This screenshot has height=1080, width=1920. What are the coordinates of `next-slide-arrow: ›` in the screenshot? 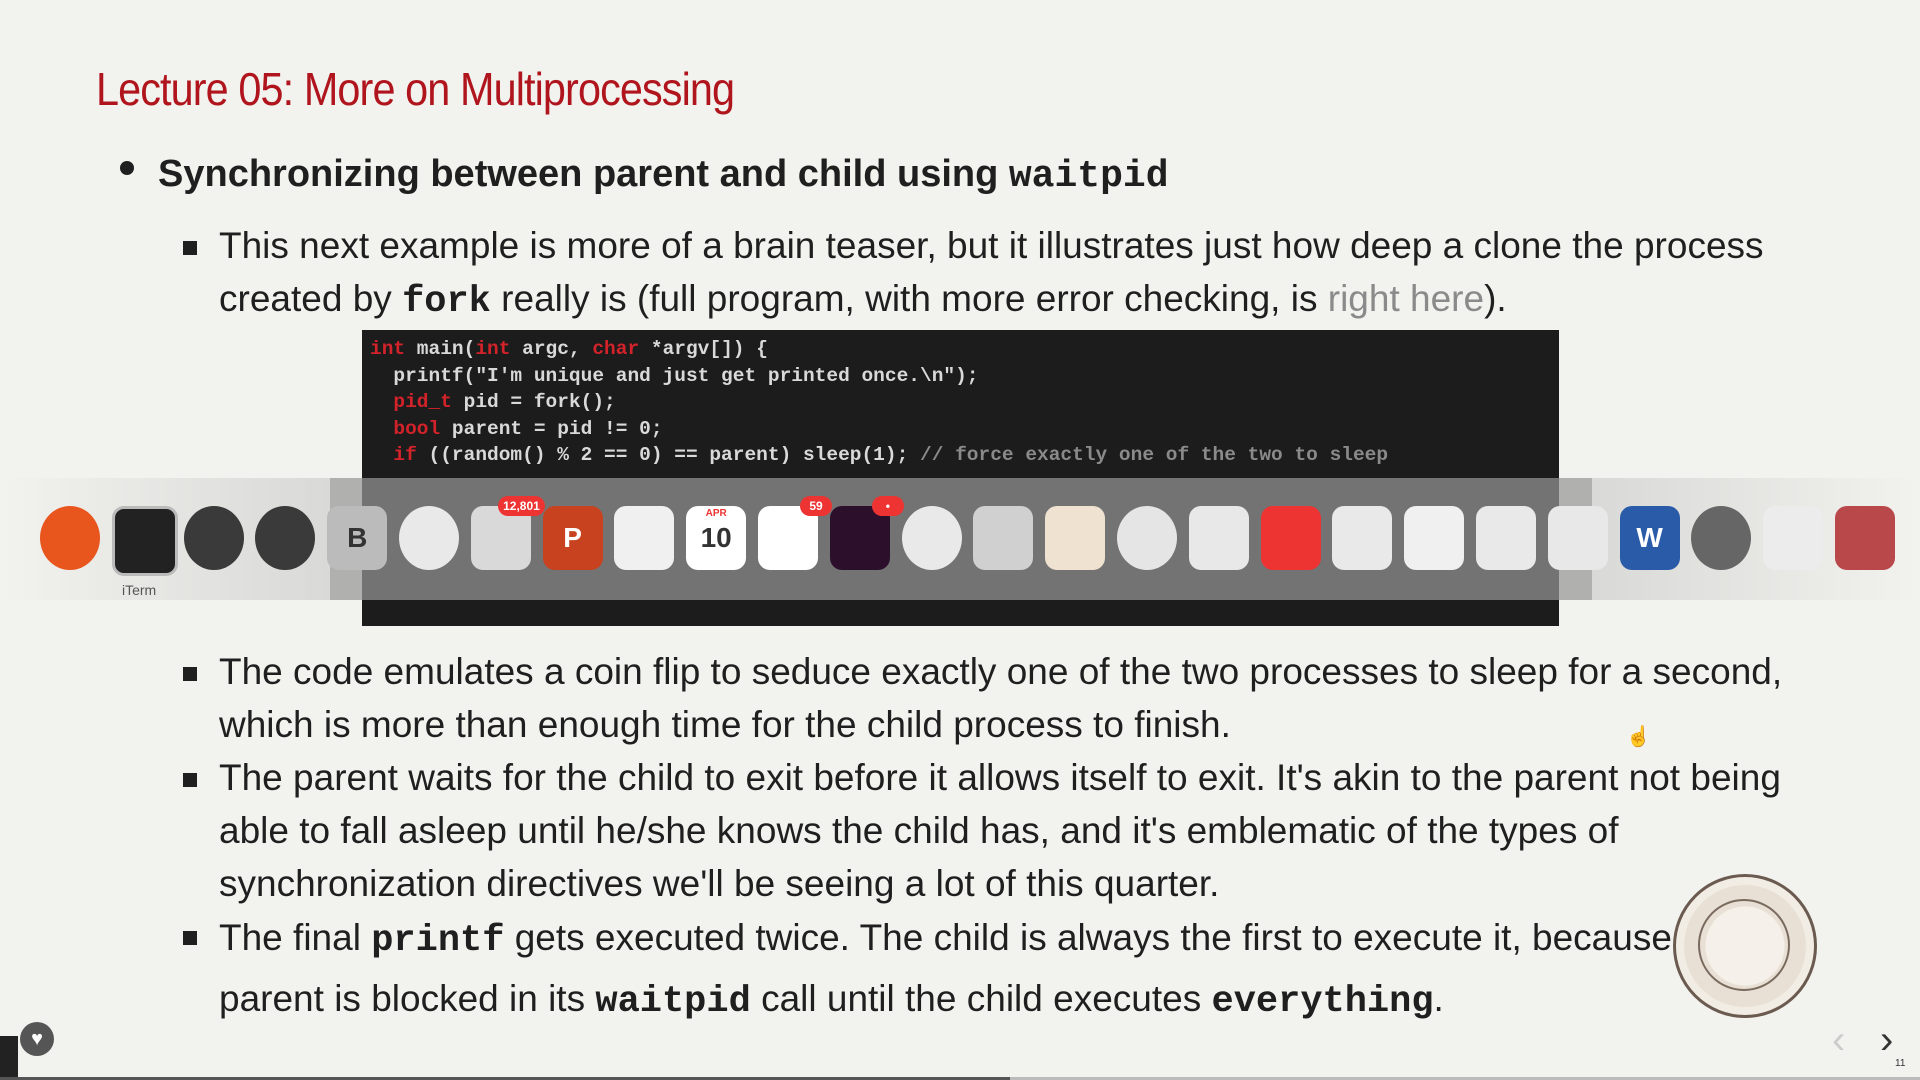 It's located at (1886, 1040).